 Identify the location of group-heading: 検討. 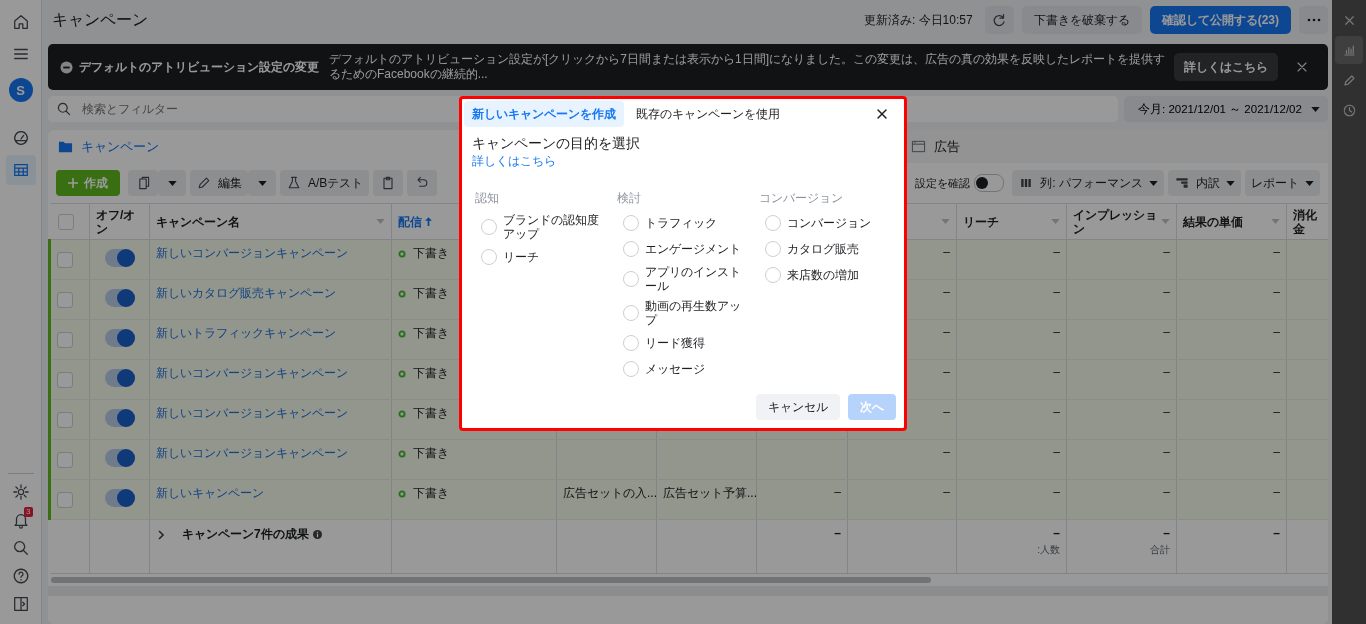
(629, 198).